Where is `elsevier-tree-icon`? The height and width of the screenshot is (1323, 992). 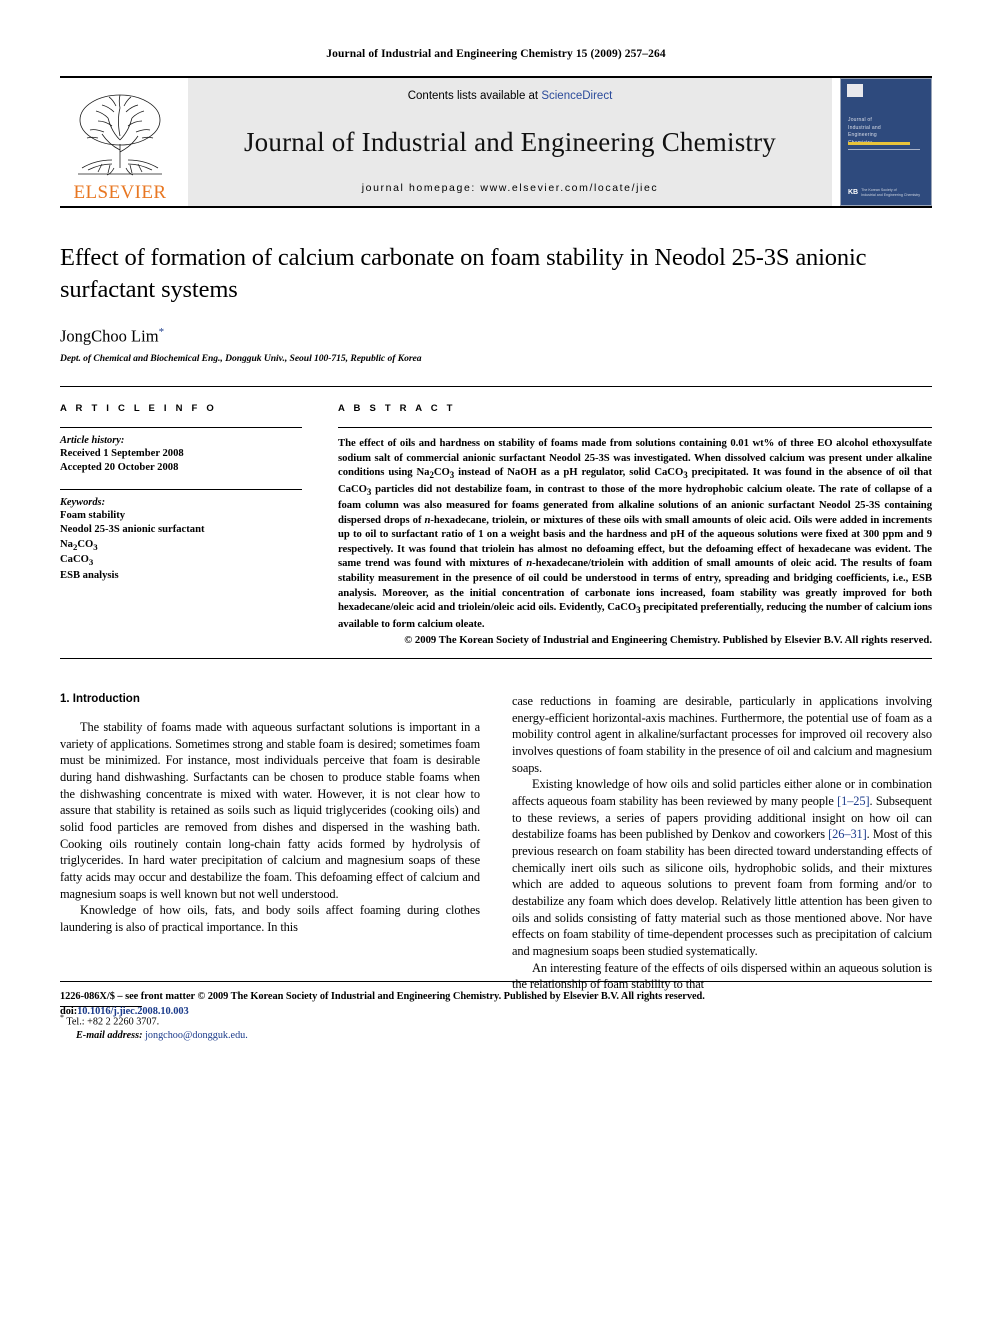
elsevier-tree-icon is located at coordinates (120, 135).